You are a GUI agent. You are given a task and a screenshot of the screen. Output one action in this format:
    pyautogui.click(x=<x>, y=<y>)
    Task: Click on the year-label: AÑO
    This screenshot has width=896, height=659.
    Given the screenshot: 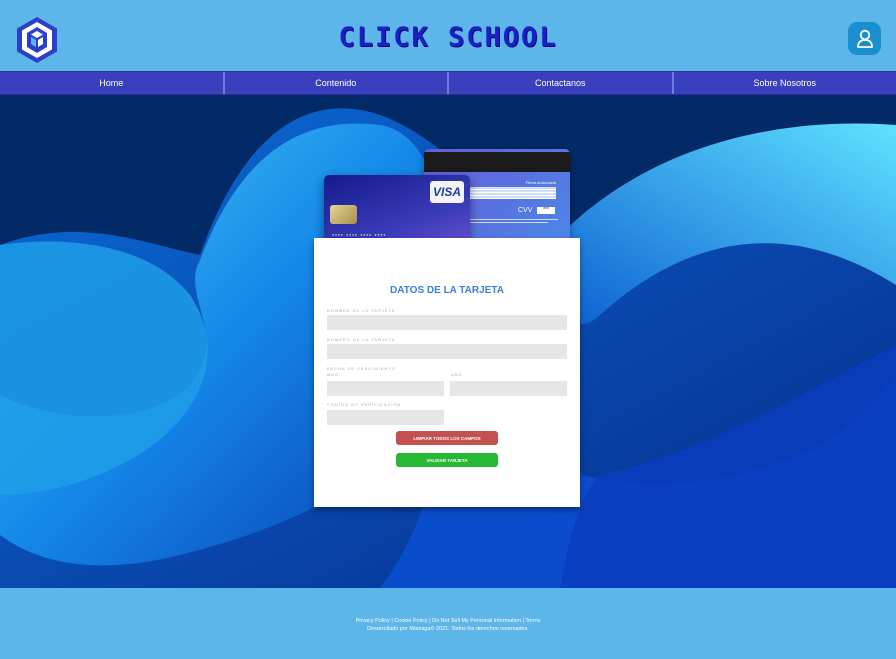 What is the action you would take?
    pyautogui.click(x=457, y=374)
    